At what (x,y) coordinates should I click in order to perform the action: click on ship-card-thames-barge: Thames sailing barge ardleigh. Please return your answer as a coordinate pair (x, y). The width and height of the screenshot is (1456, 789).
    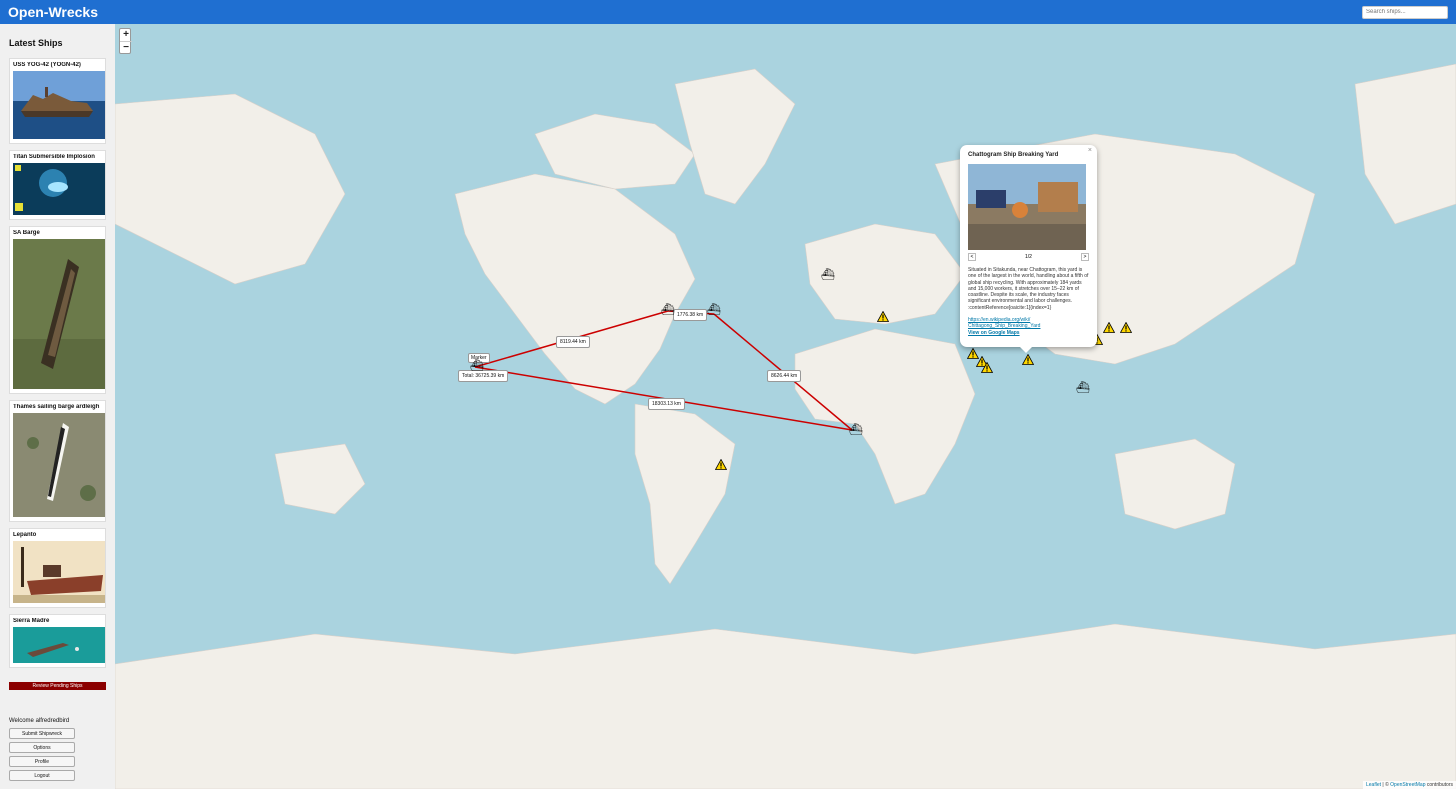
    Looking at the image, I should click on (57, 461).